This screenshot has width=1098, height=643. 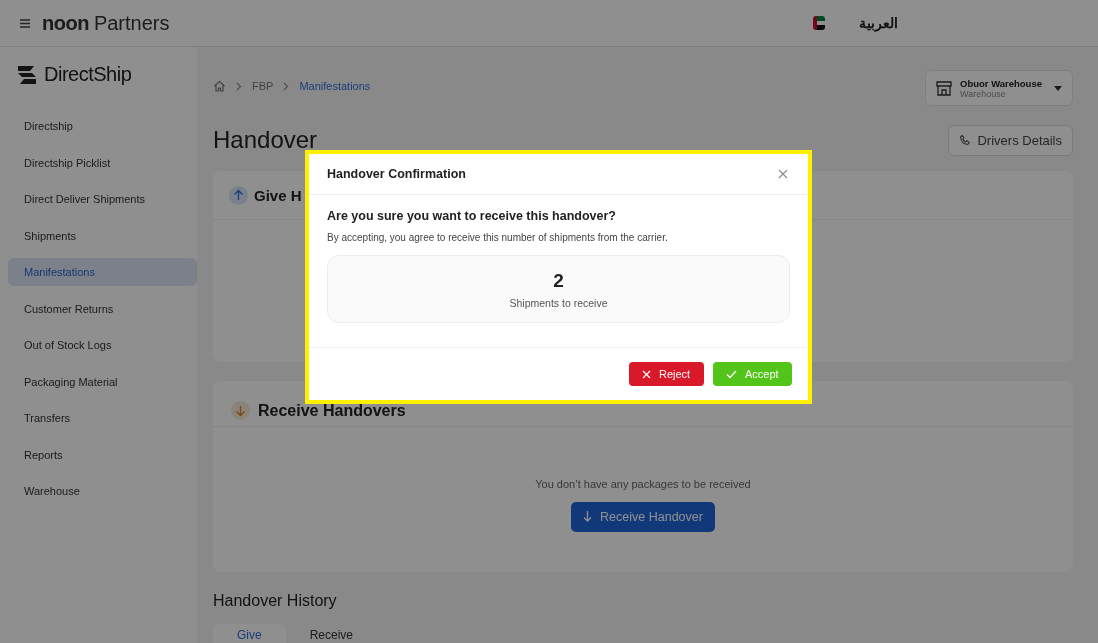 What do you see at coordinates (1010, 140) in the screenshot?
I see `drivers-details-button: Drivers Details` at bounding box center [1010, 140].